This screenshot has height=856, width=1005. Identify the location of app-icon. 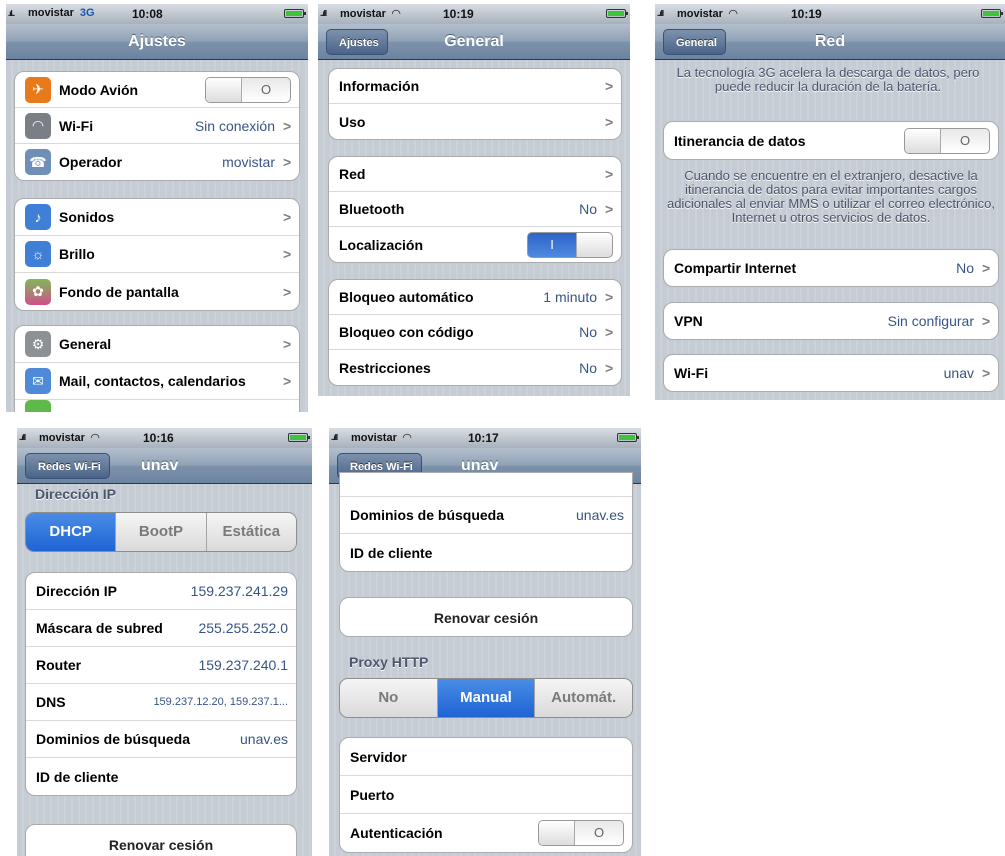
(38, 406).